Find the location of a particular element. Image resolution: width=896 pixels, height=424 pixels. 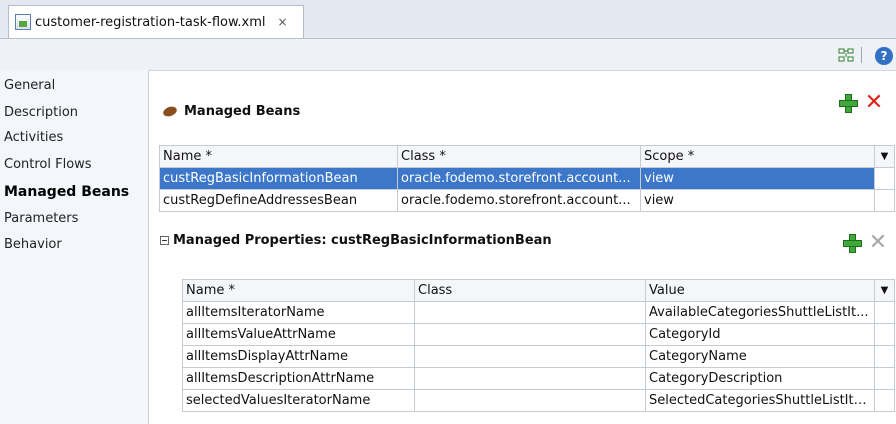

sidebar-item-general: General is located at coordinates (29, 86).